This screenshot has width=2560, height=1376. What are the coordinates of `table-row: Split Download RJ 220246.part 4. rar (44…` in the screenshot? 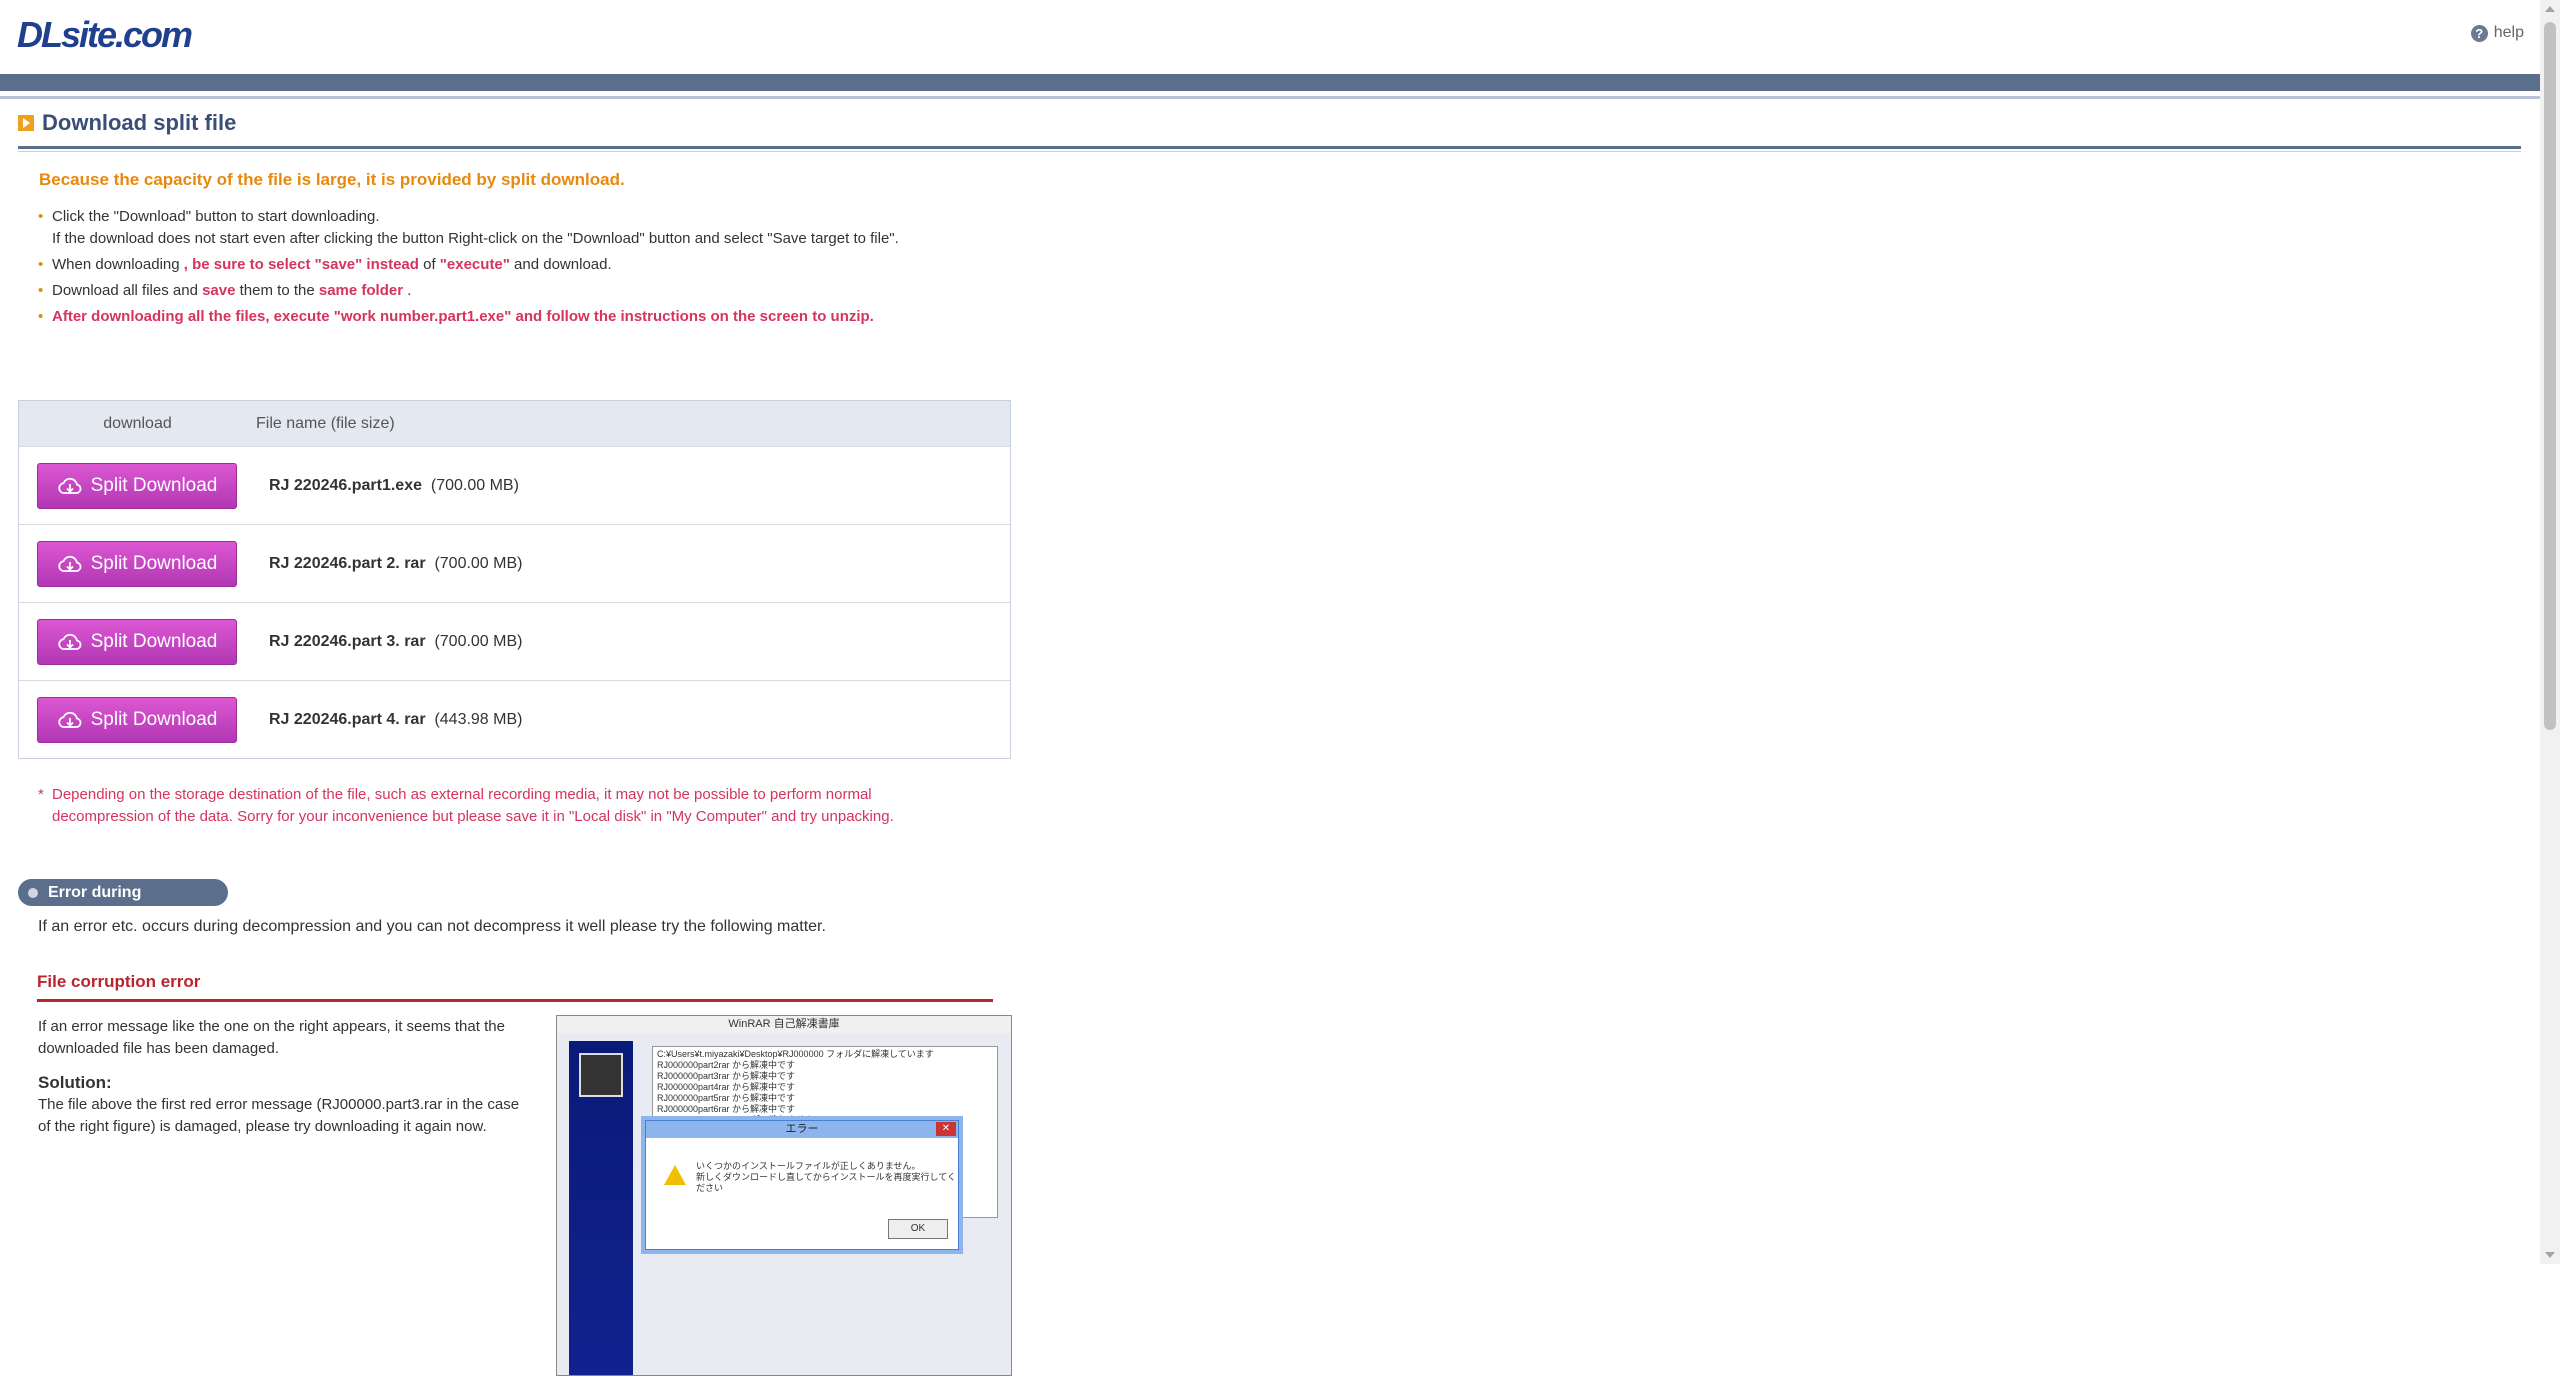 It's located at (514, 719).